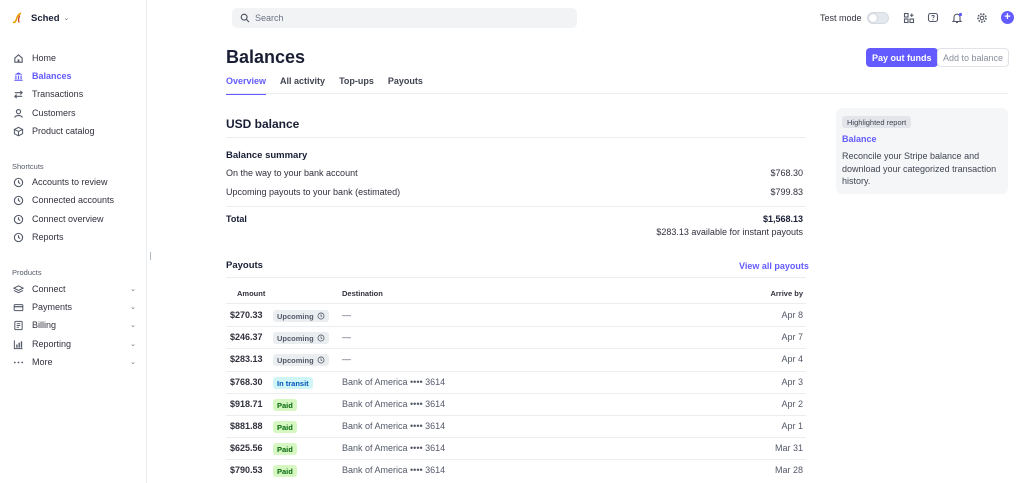 The height and width of the screenshot is (483, 1024). Describe the element at coordinates (792, 315) in the screenshot. I see `payout-arrive-date: Apr 8` at that location.